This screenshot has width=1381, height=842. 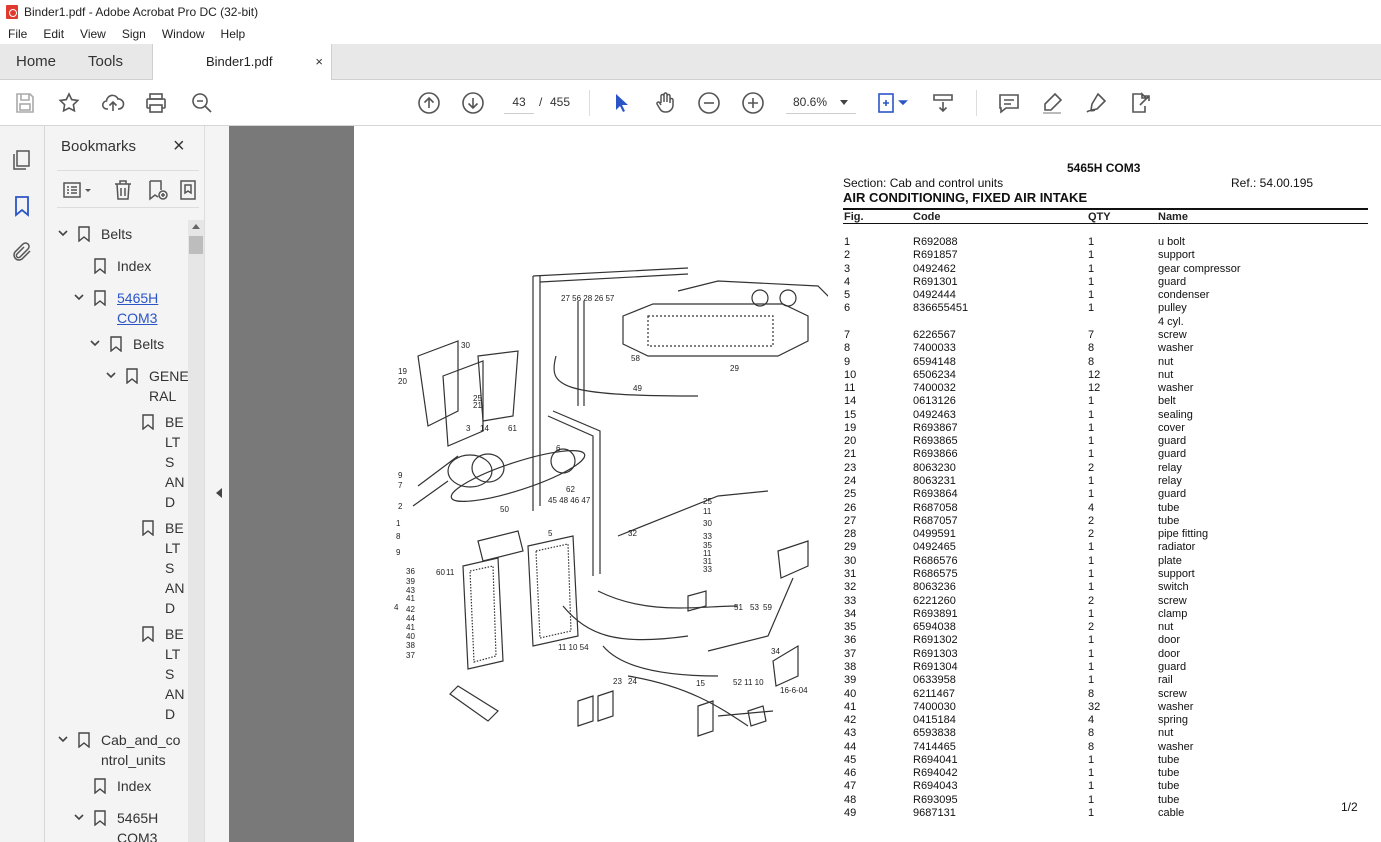 I want to click on bookmark-cab-and-control-units: Cab_and_co ntrol_units, so click(x=125, y=750).